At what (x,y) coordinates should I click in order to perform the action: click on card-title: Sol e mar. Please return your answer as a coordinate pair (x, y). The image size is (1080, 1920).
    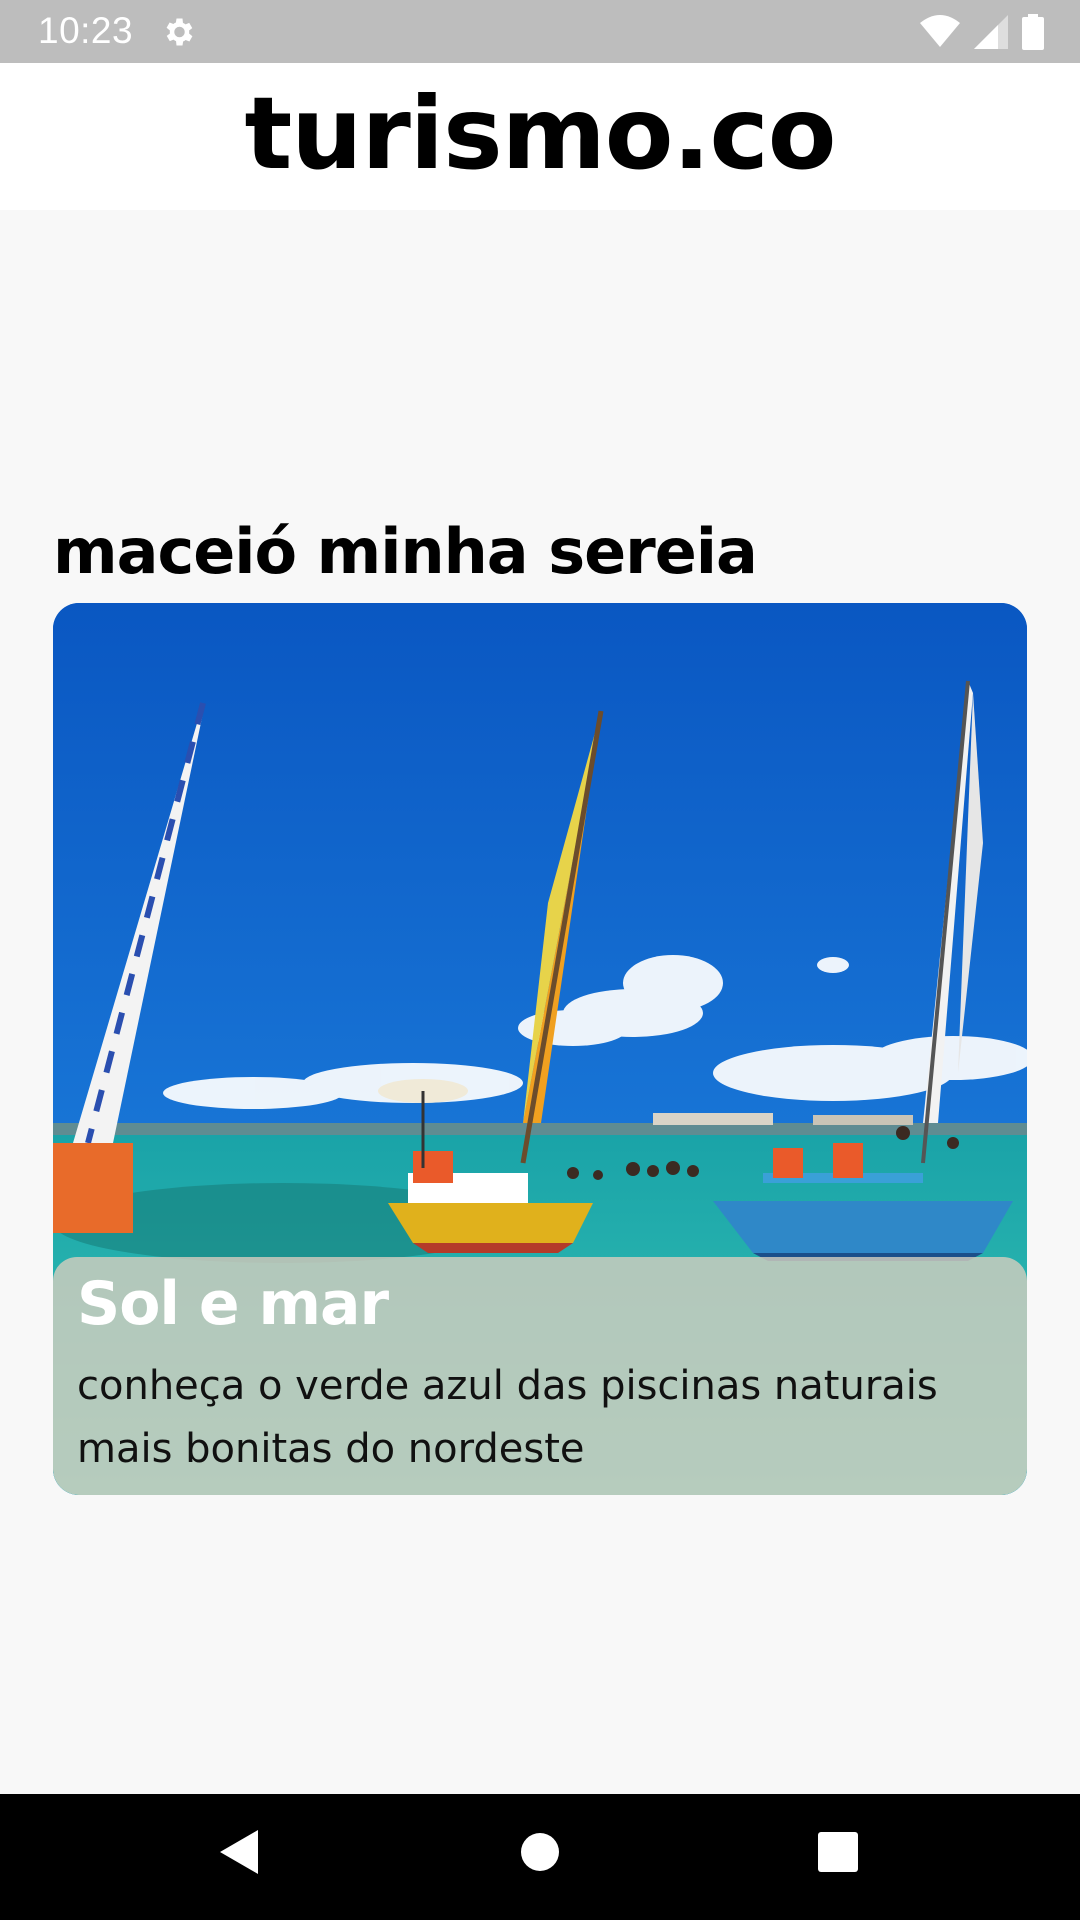
    Looking at the image, I should click on (233, 1304).